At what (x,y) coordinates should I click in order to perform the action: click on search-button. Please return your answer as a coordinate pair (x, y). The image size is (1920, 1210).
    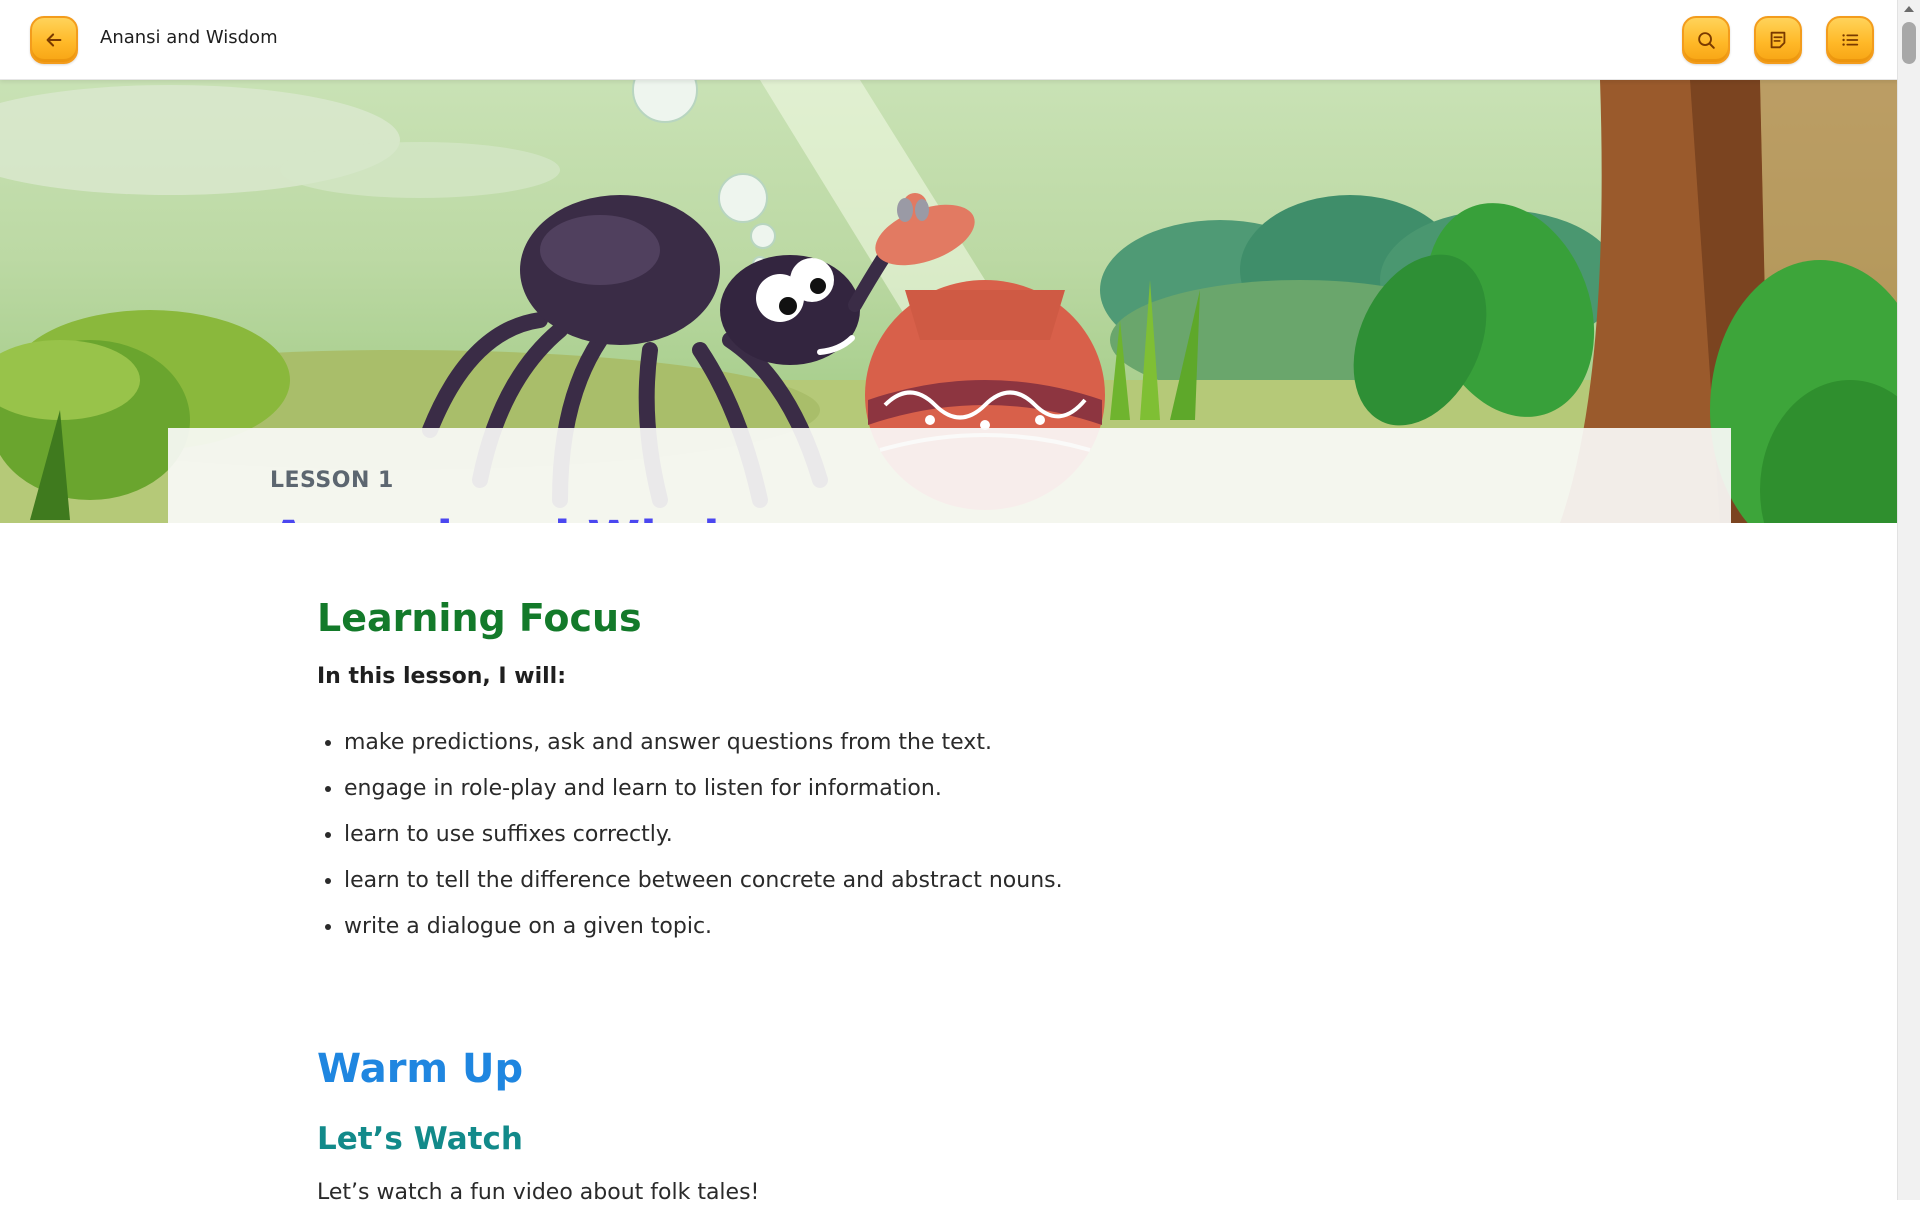
    Looking at the image, I should click on (1706, 40).